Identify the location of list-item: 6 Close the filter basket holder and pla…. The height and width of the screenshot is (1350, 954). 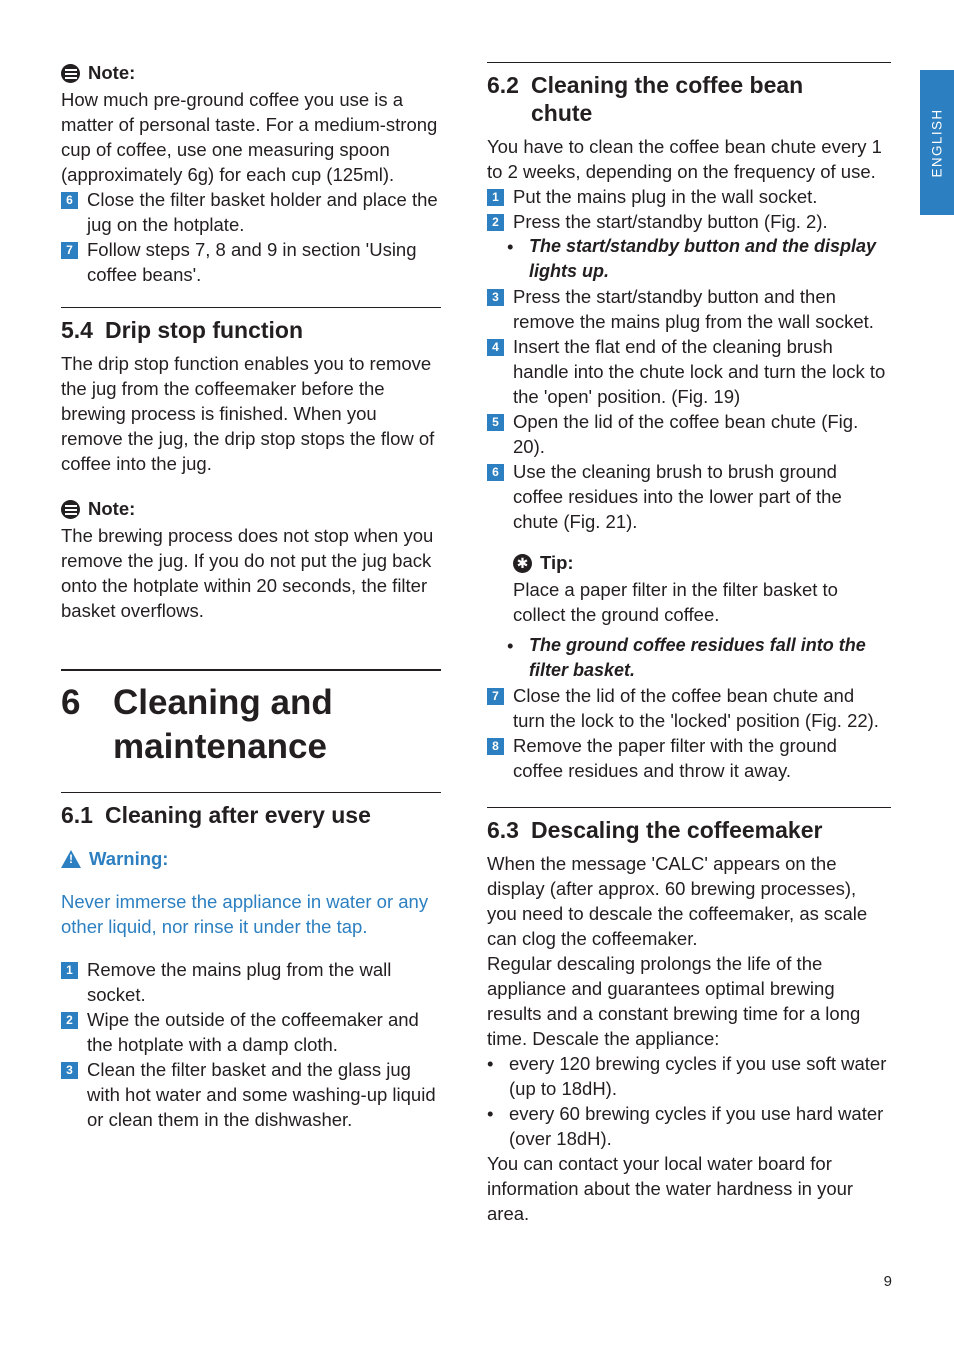
(251, 212).